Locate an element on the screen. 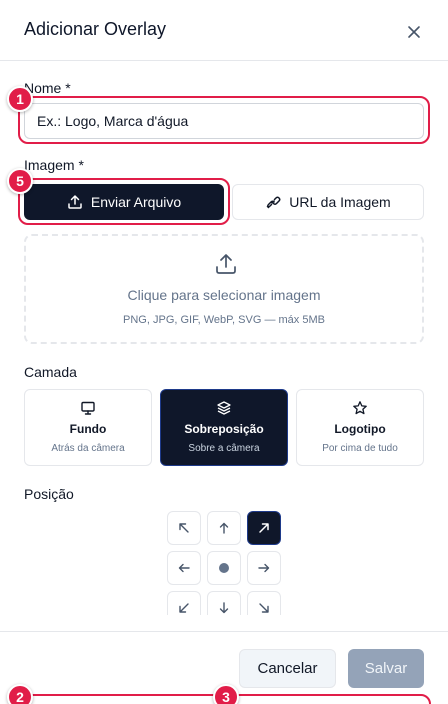 This screenshot has width=448, height=704. position-bottom-right is located at coordinates (264, 603).